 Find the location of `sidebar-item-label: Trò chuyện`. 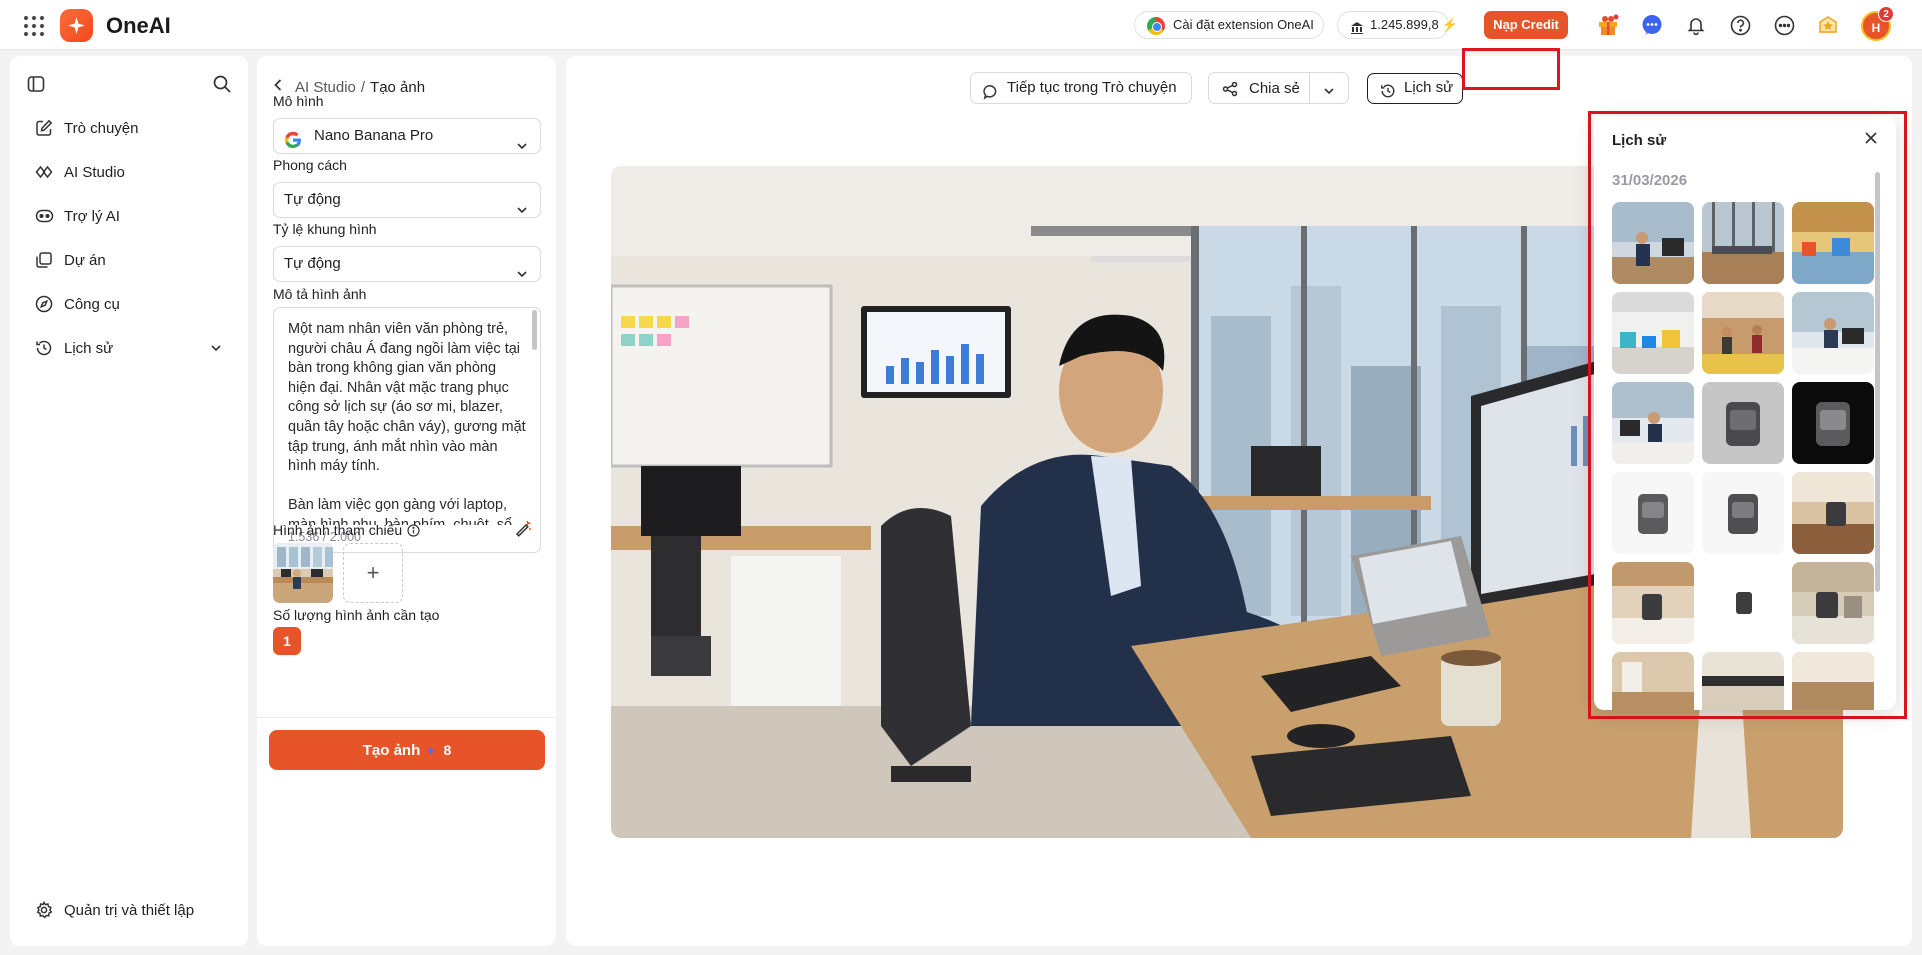

sidebar-item-label: Trò chuyện is located at coordinates (101, 128).